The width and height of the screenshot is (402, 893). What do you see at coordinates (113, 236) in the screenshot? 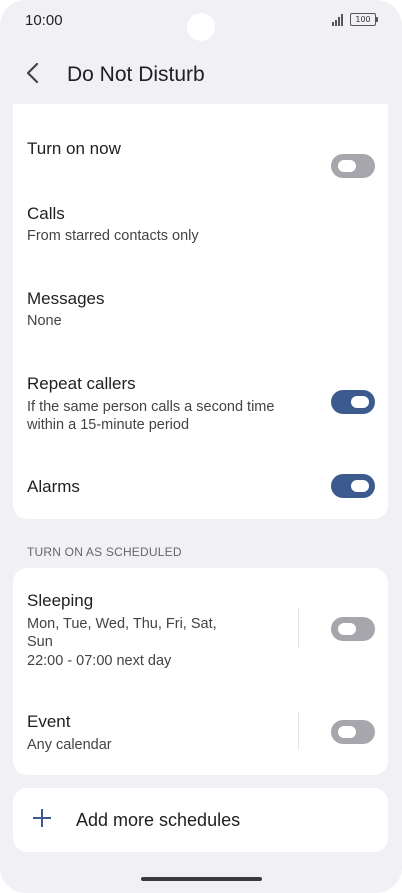
I see `setting-value: From starred contacts only` at bounding box center [113, 236].